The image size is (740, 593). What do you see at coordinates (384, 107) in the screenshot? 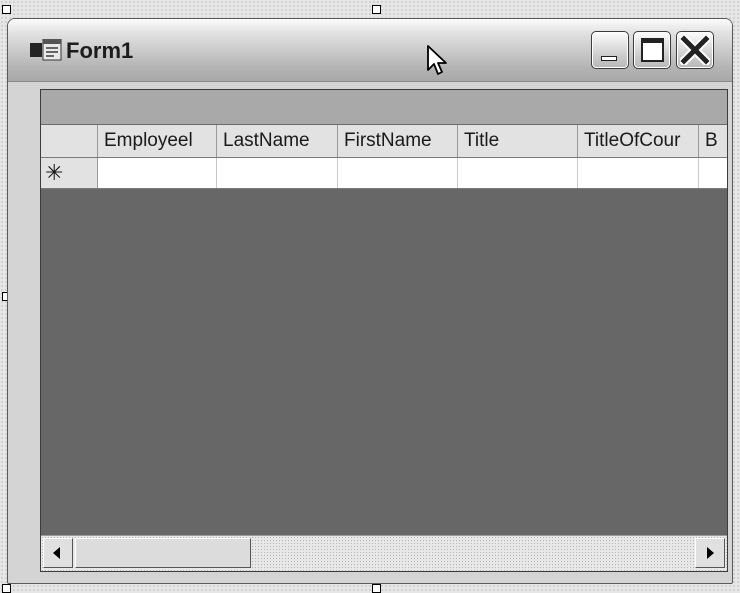
I see `grid-caption-bar` at bounding box center [384, 107].